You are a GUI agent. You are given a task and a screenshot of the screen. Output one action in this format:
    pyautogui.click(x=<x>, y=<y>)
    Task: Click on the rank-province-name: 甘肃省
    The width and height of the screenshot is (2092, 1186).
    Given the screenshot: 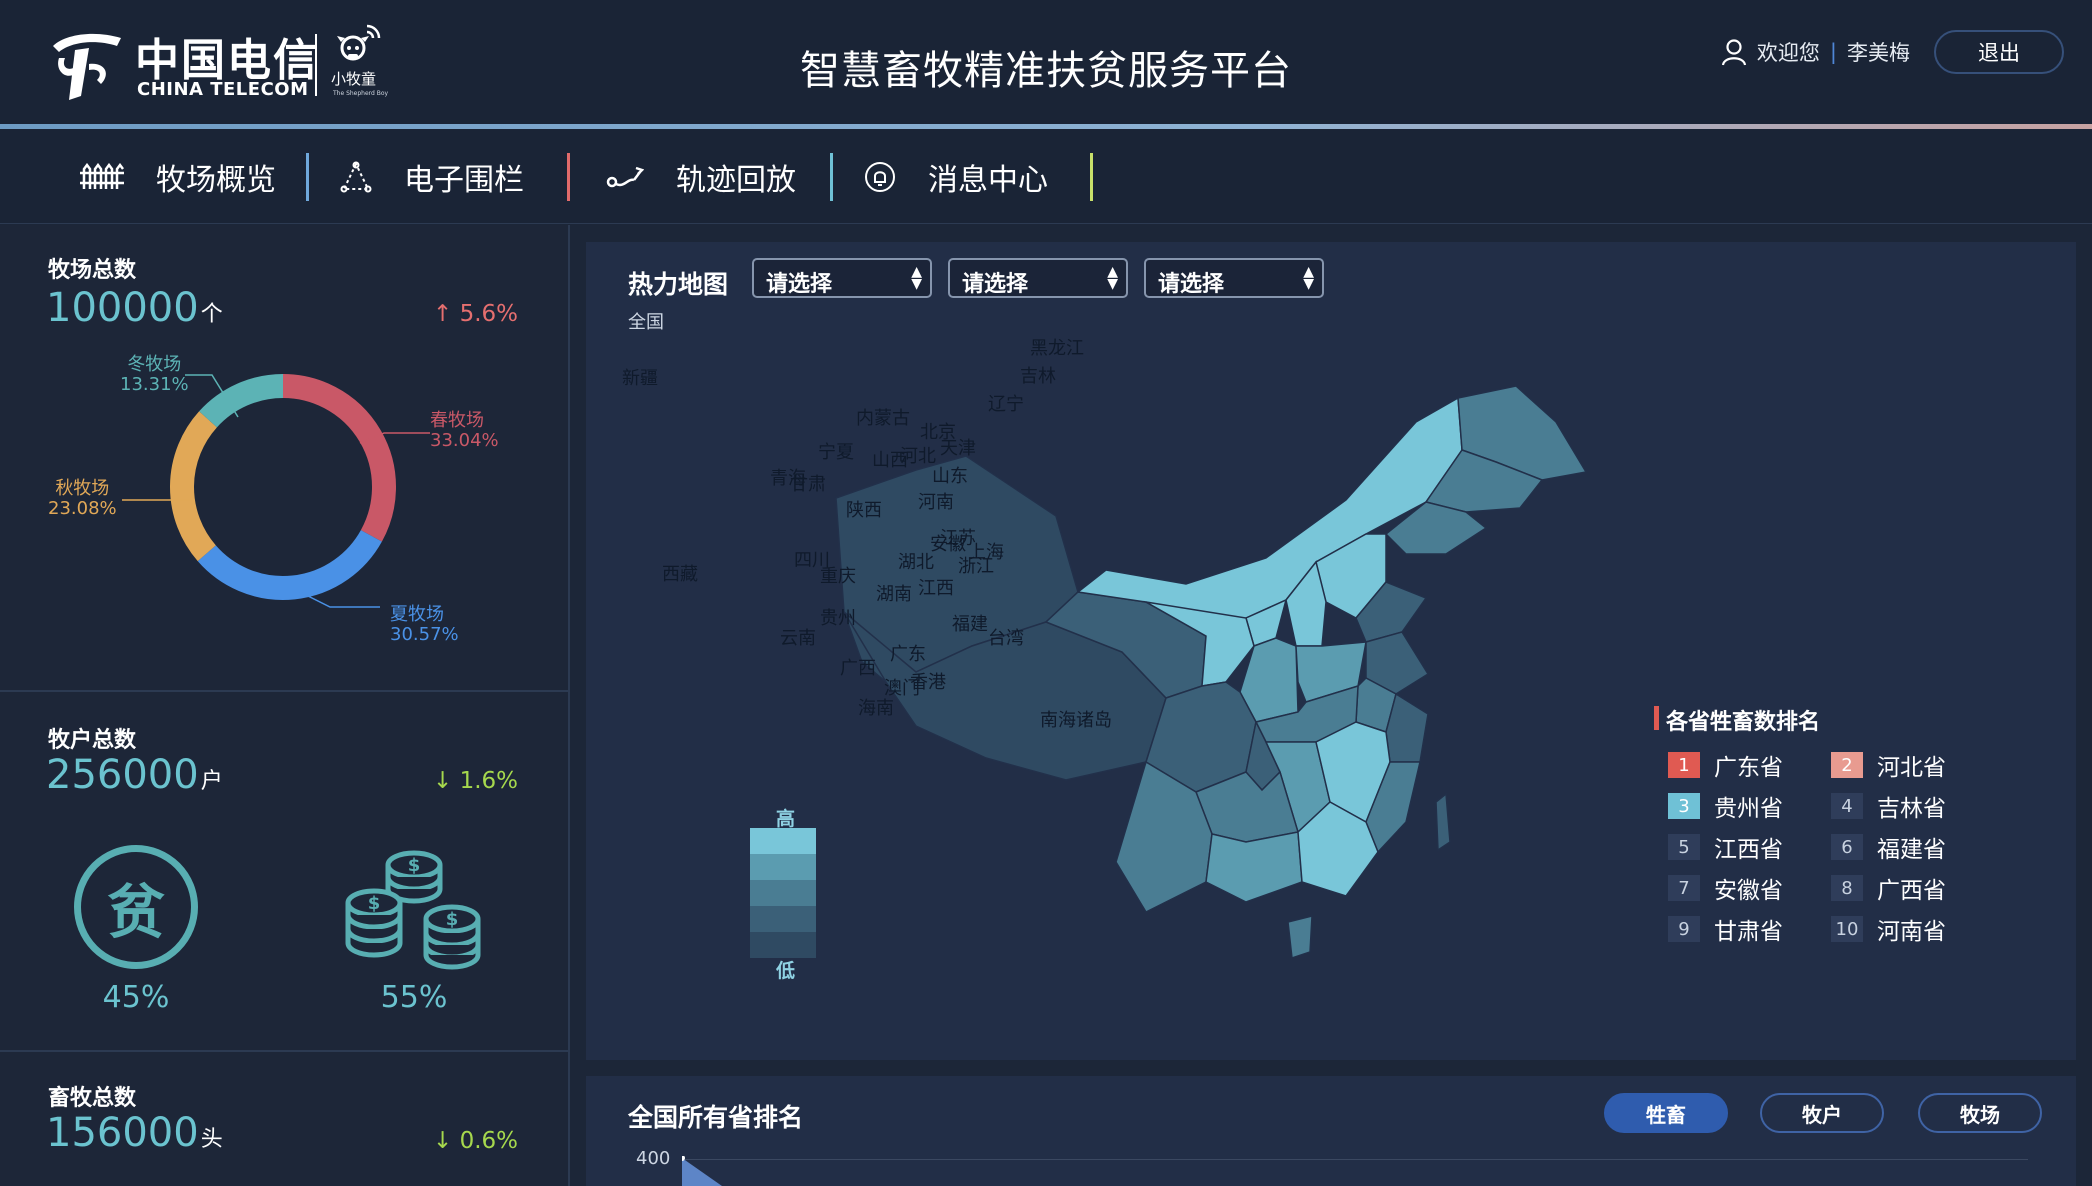 What is the action you would take?
    pyautogui.click(x=1748, y=932)
    